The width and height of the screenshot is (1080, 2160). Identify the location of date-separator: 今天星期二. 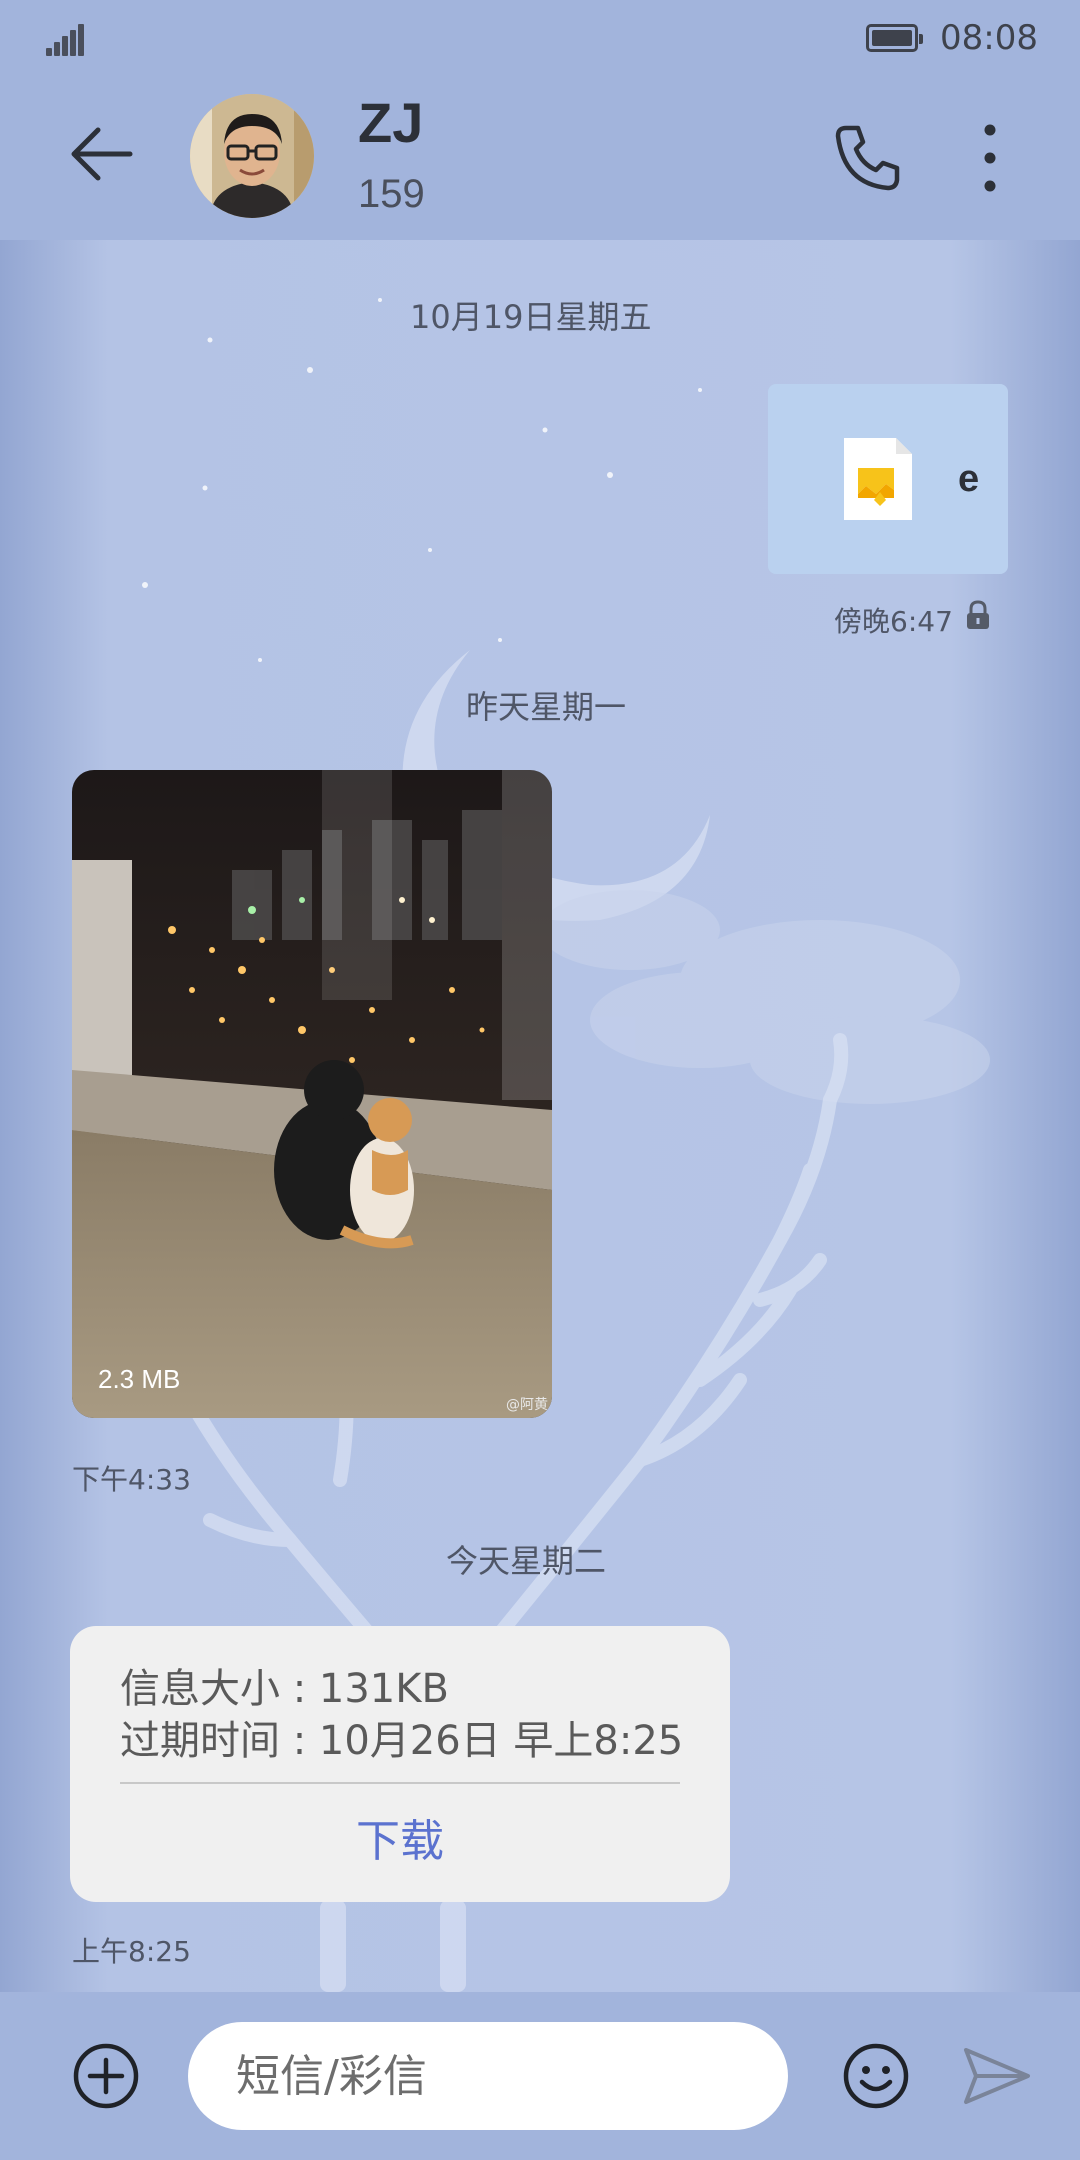
(526, 1561).